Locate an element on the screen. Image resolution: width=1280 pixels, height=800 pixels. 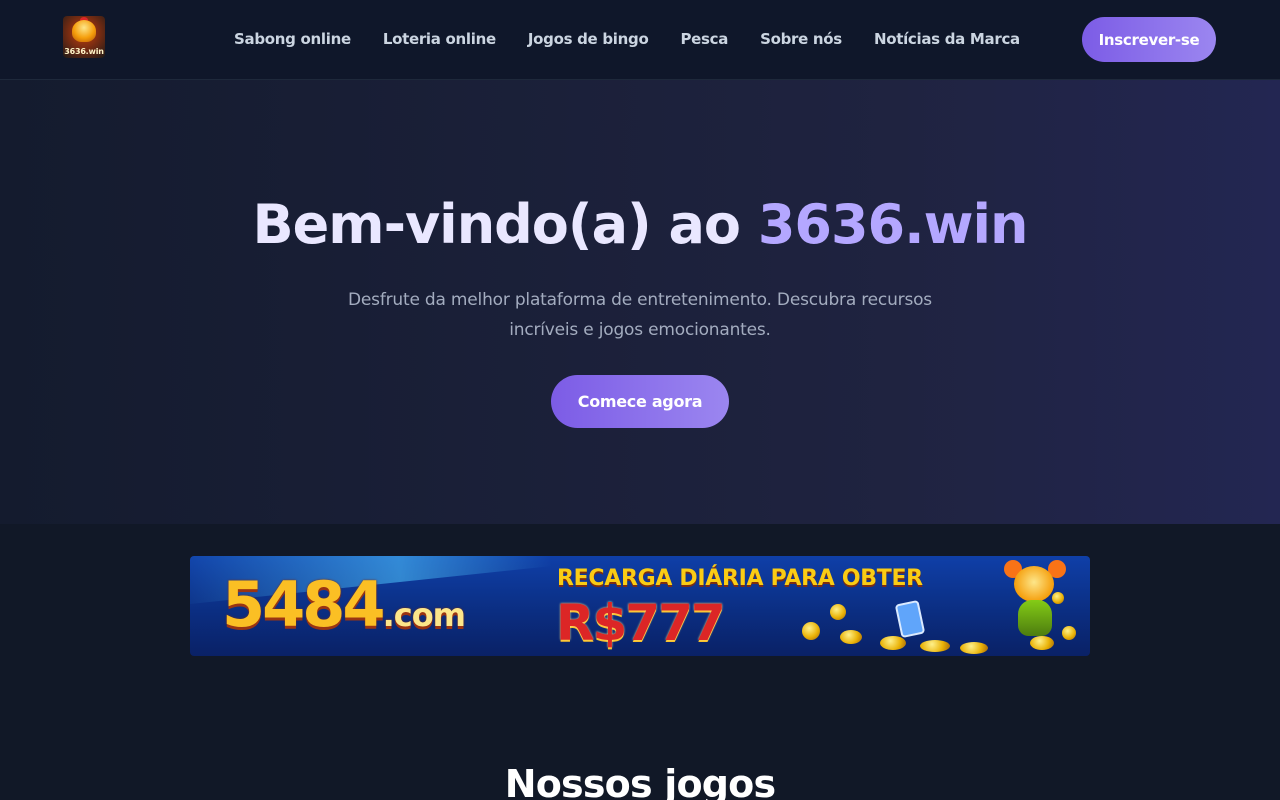
brand-logo: 3636.win is located at coordinates (84, 37).